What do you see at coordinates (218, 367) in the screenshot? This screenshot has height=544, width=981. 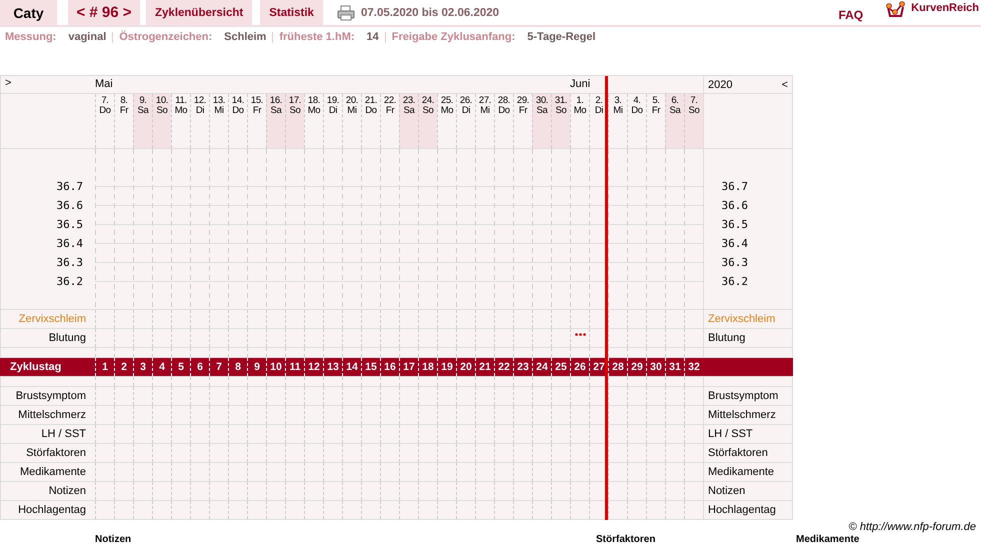 I see `cycle-day-number: 7` at bounding box center [218, 367].